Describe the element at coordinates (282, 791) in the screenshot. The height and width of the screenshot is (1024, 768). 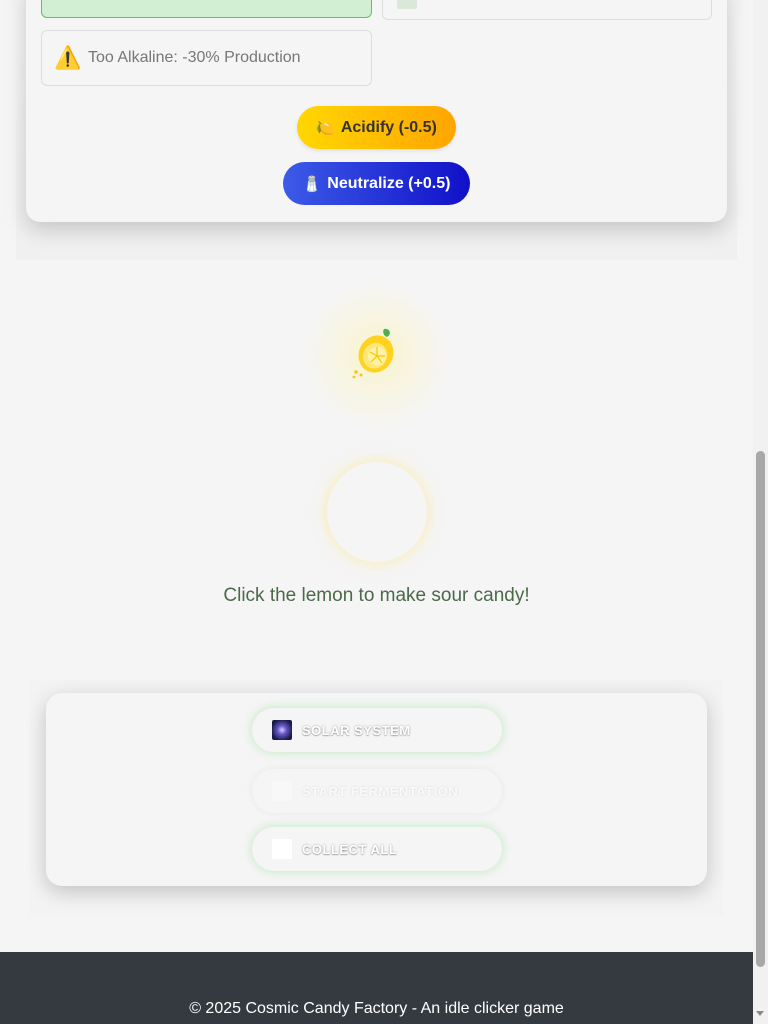
I see `ferment-icon` at that location.